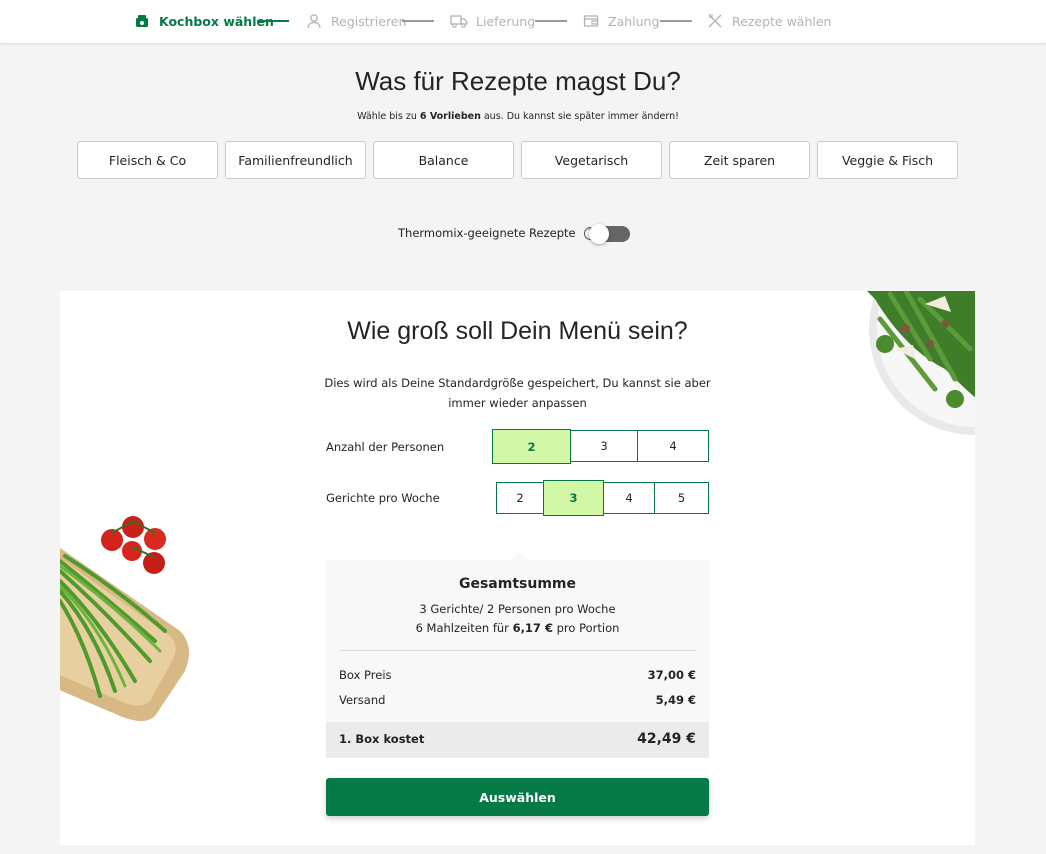 The image size is (1046, 854). I want to click on portion-text: pro Portion, so click(586, 628).